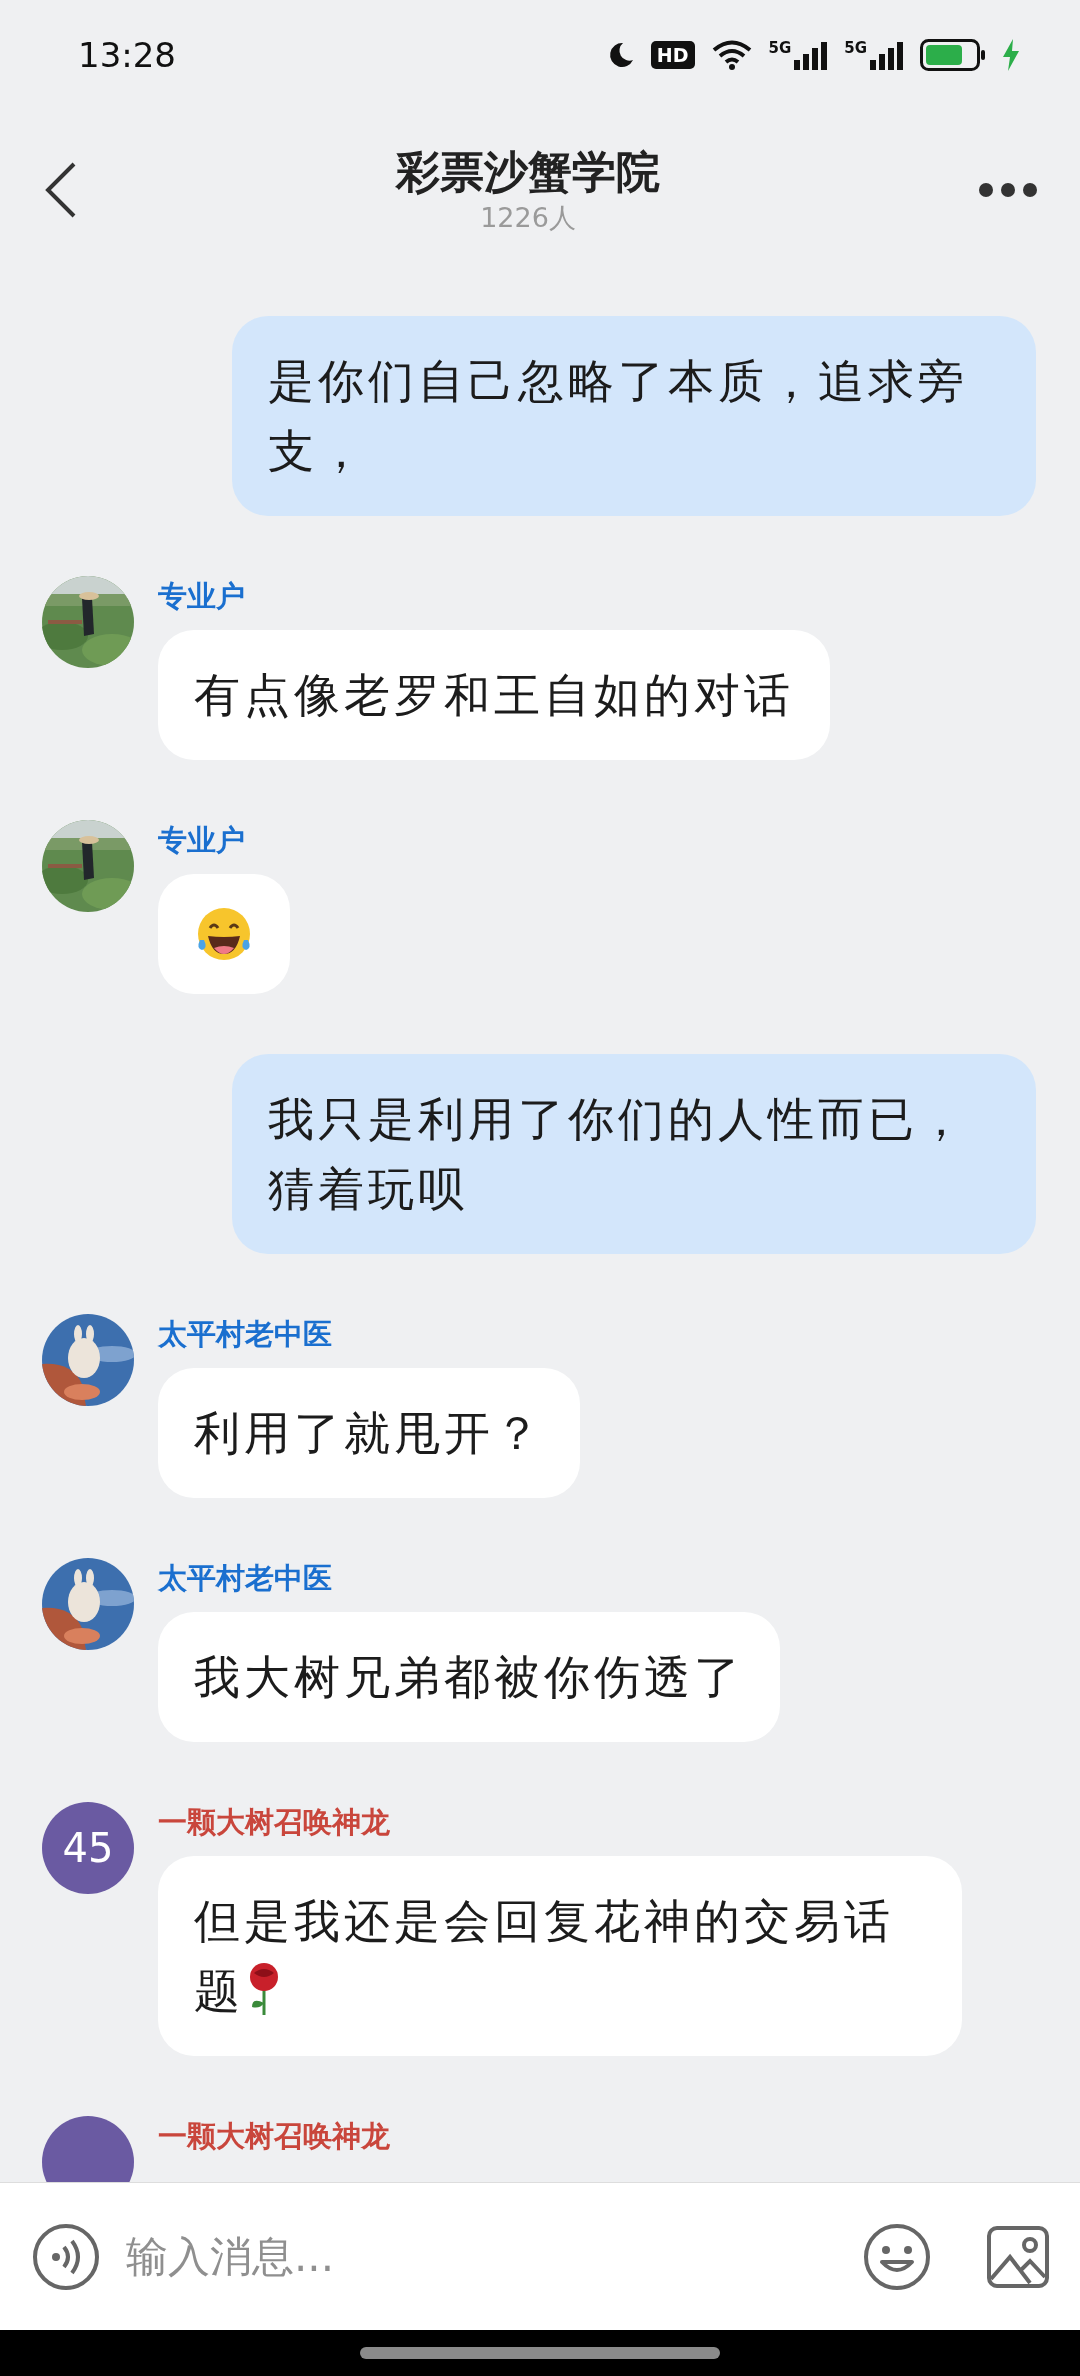 This screenshot has height=2376, width=1080. I want to click on message-bubble: 我只是利用了你们的人性而已，猜着玩呗, so click(634, 1154).